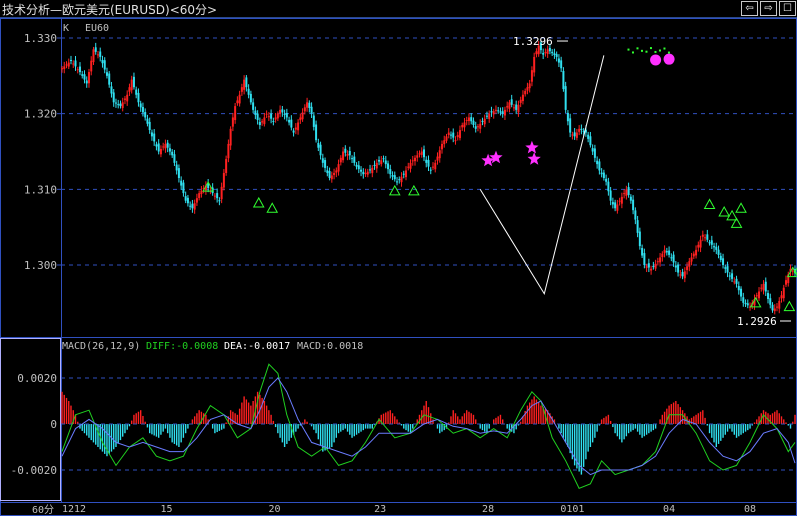 The image size is (797, 516). I want to click on macd-dea-legend: DEA:-0.0017, so click(257, 346).